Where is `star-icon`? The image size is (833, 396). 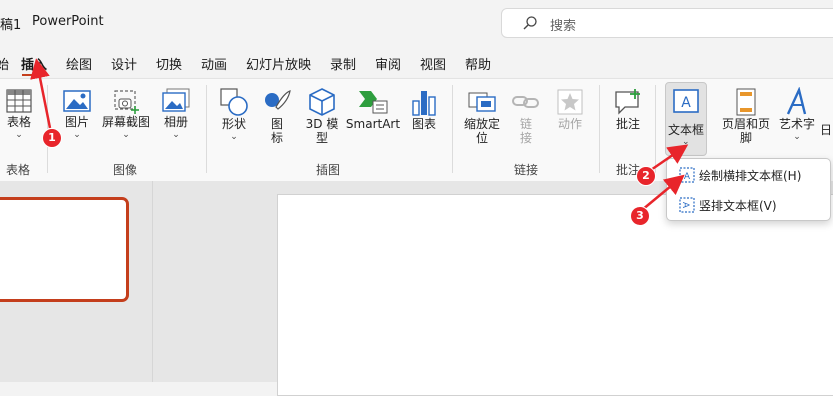
star-icon is located at coordinates (570, 102).